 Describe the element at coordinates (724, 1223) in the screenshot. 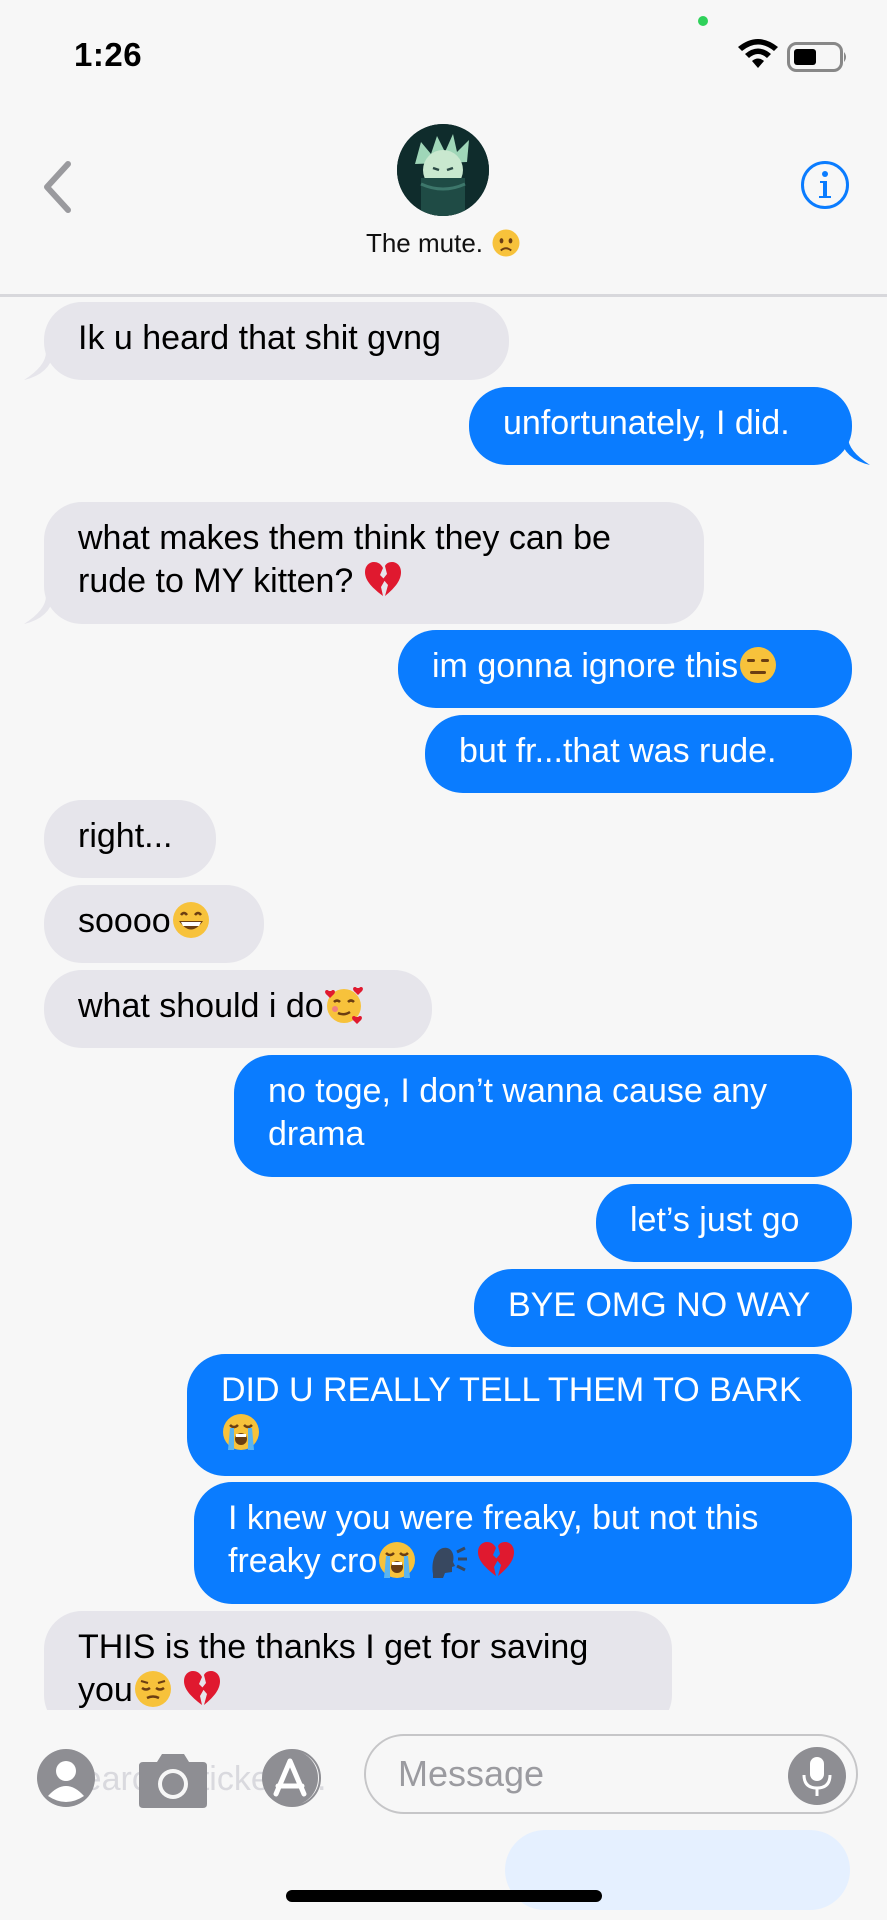

I see `message-bubble-outgoing: let’s just go` at that location.